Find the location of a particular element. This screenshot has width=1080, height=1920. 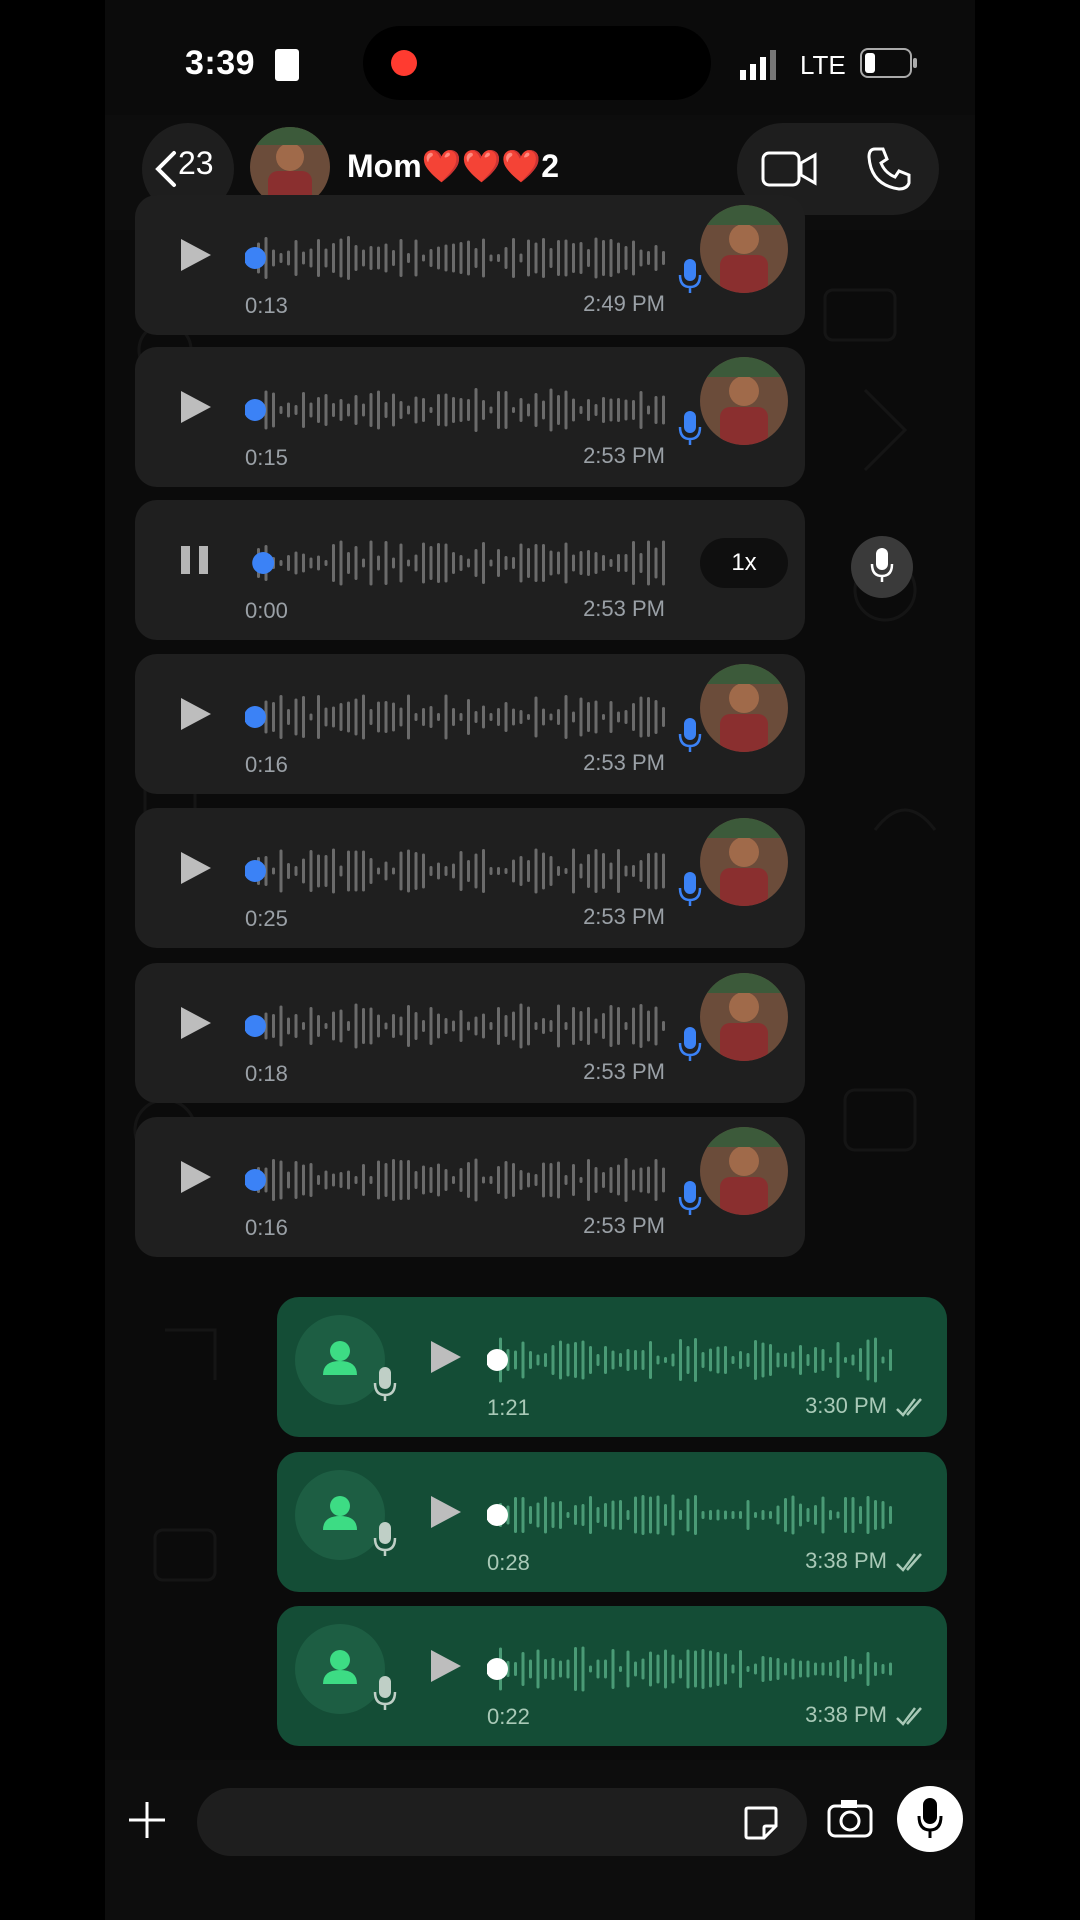

phone-call-icon is located at coordinates (888, 168).